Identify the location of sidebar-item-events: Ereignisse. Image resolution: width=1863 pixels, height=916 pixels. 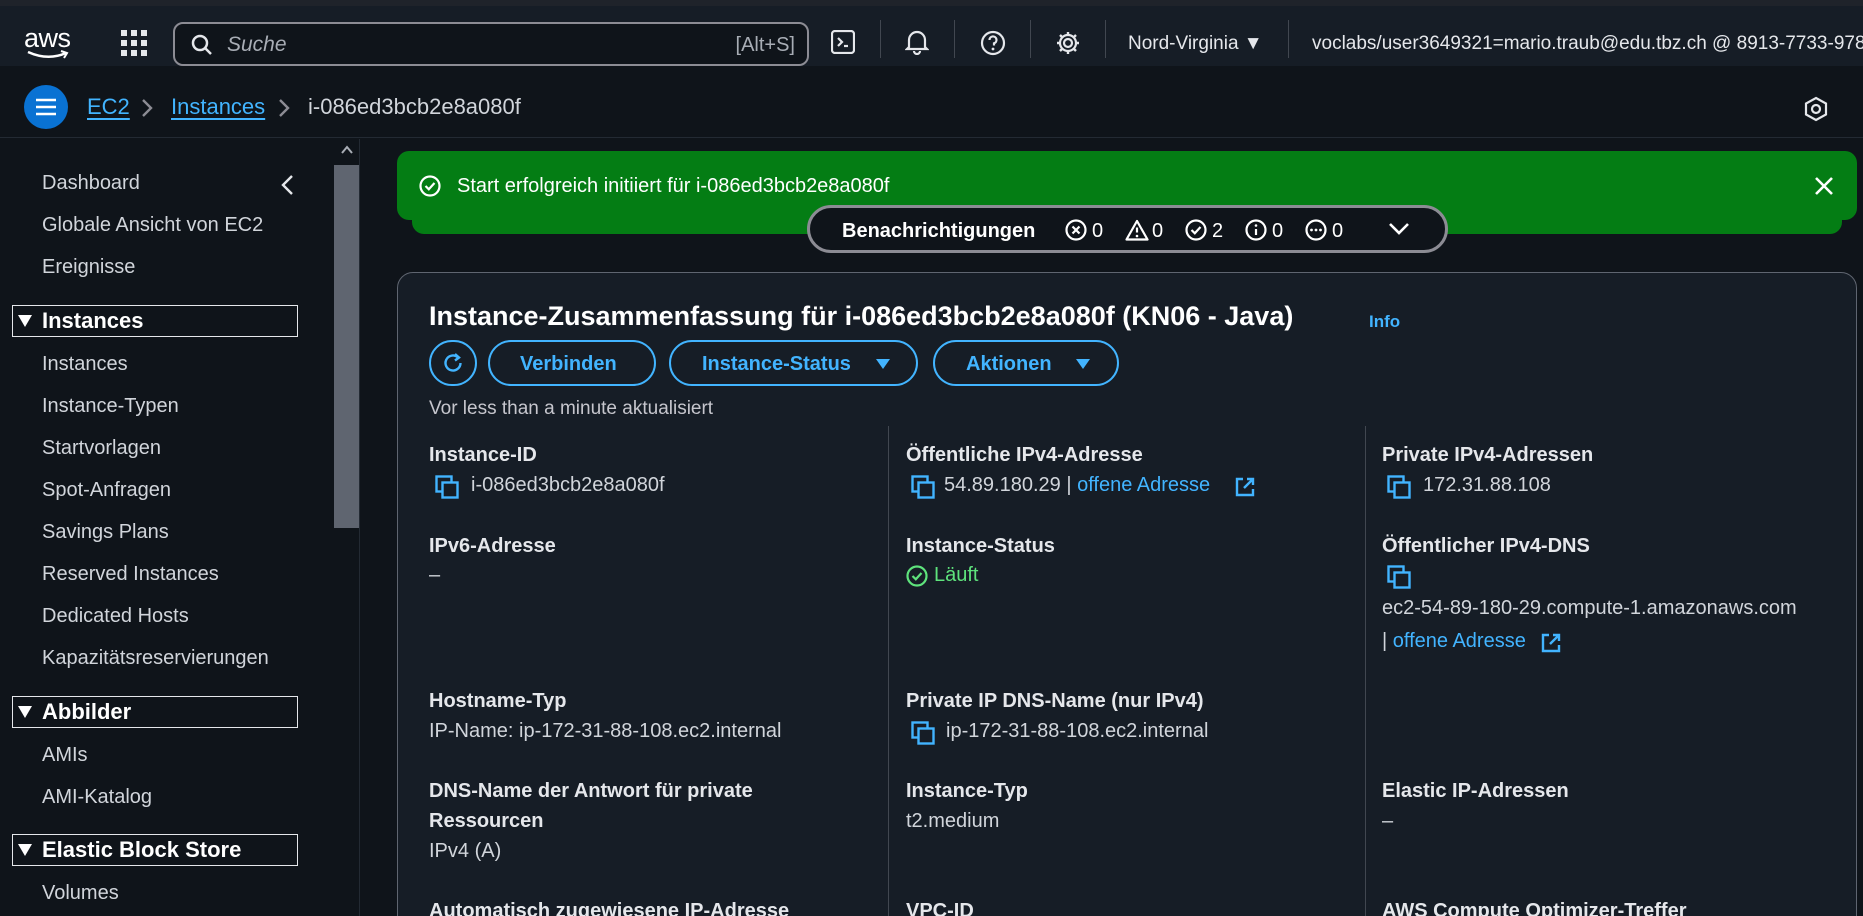
(88, 267).